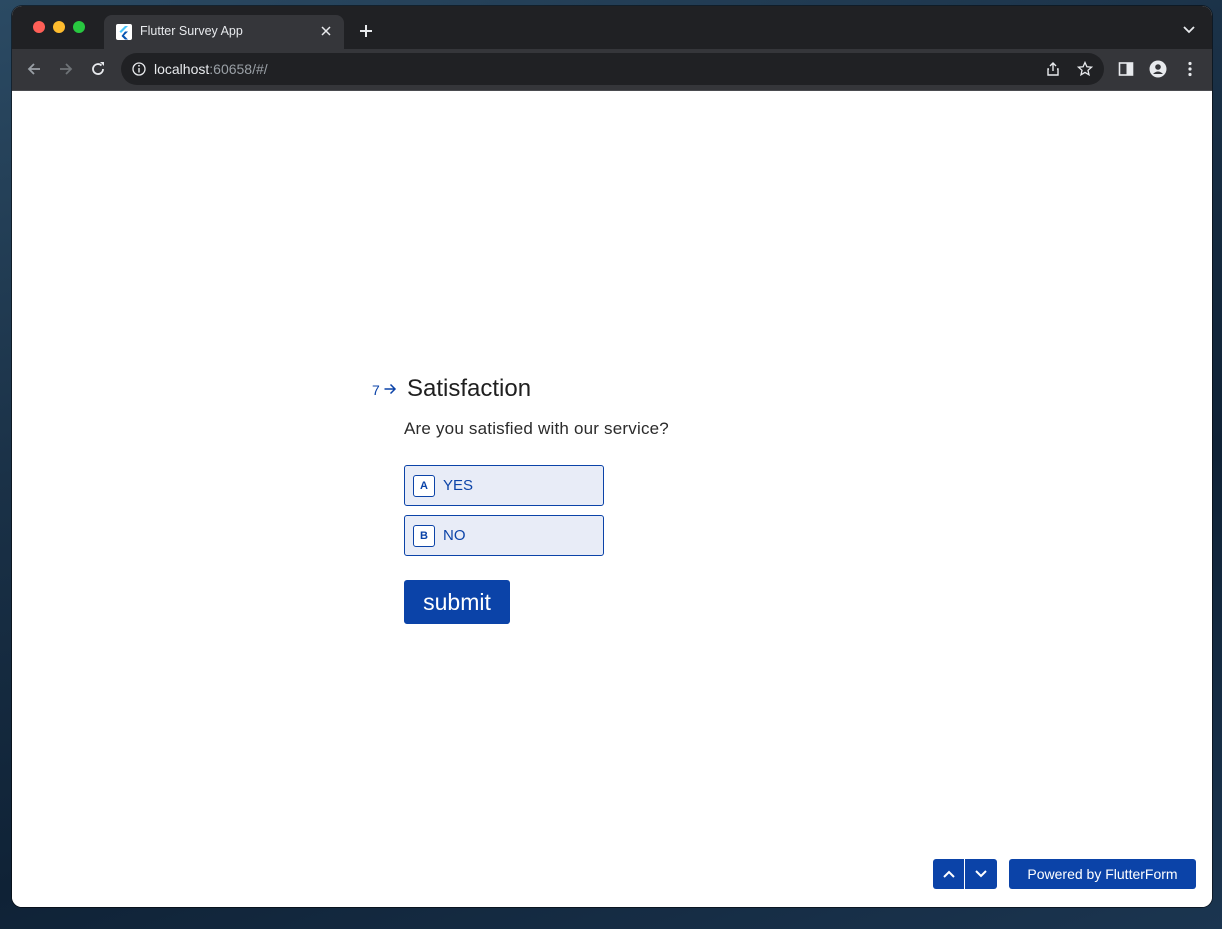 Image resolution: width=1222 pixels, height=929 pixels. What do you see at coordinates (424, 536) in the screenshot?
I see `option-key: B` at bounding box center [424, 536].